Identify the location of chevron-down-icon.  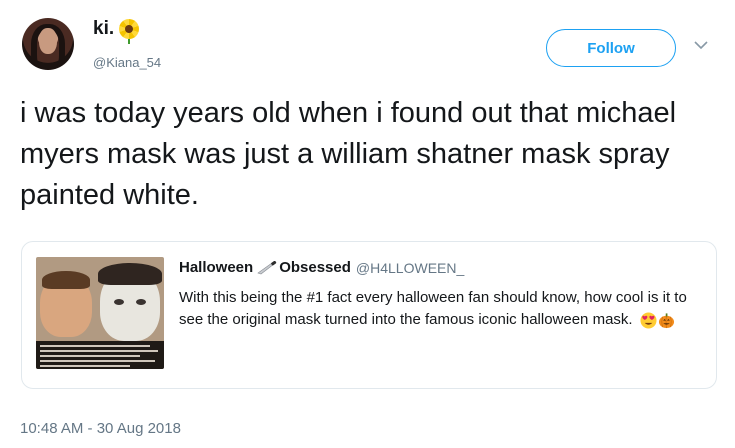
(701, 45).